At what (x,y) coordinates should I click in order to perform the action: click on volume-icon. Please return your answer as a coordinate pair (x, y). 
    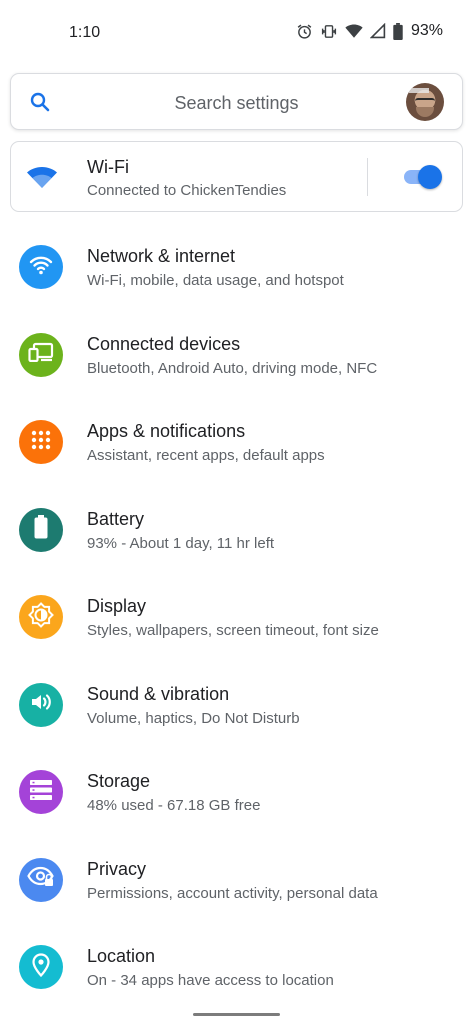
    Looking at the image, I should click on (41, 704).